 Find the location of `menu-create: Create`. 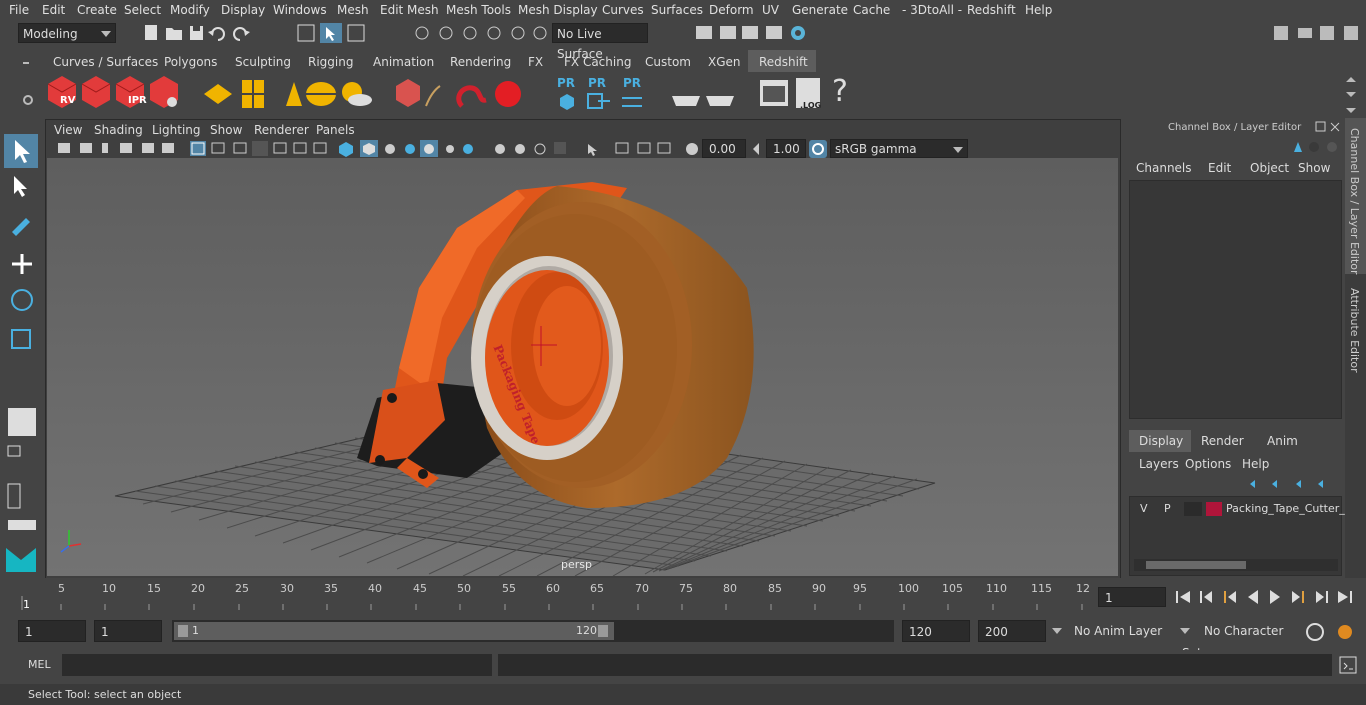

menu-create: Create is located at coordinates (97, 10).